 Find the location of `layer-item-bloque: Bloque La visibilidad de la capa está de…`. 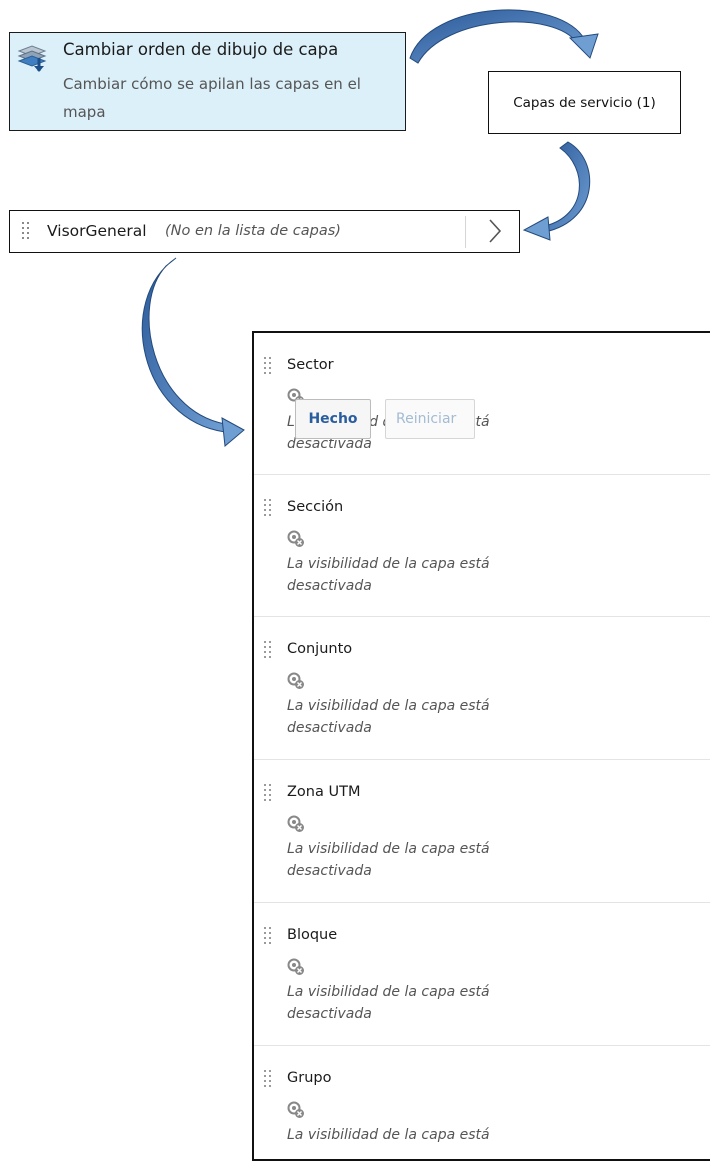

layer-item-bloque: Bloque La visibilidad de la capa está de… is located at coordinates (482, 974).